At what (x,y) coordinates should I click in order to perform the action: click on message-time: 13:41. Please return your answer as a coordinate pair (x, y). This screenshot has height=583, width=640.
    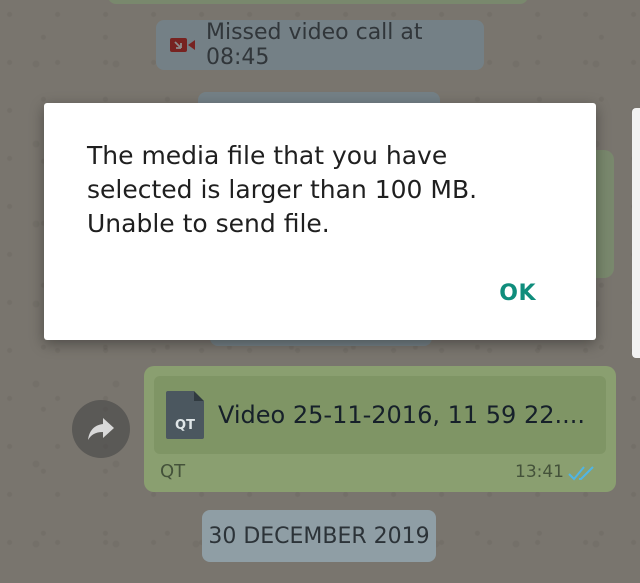
    Looking at the image, I should click on (539, 472).